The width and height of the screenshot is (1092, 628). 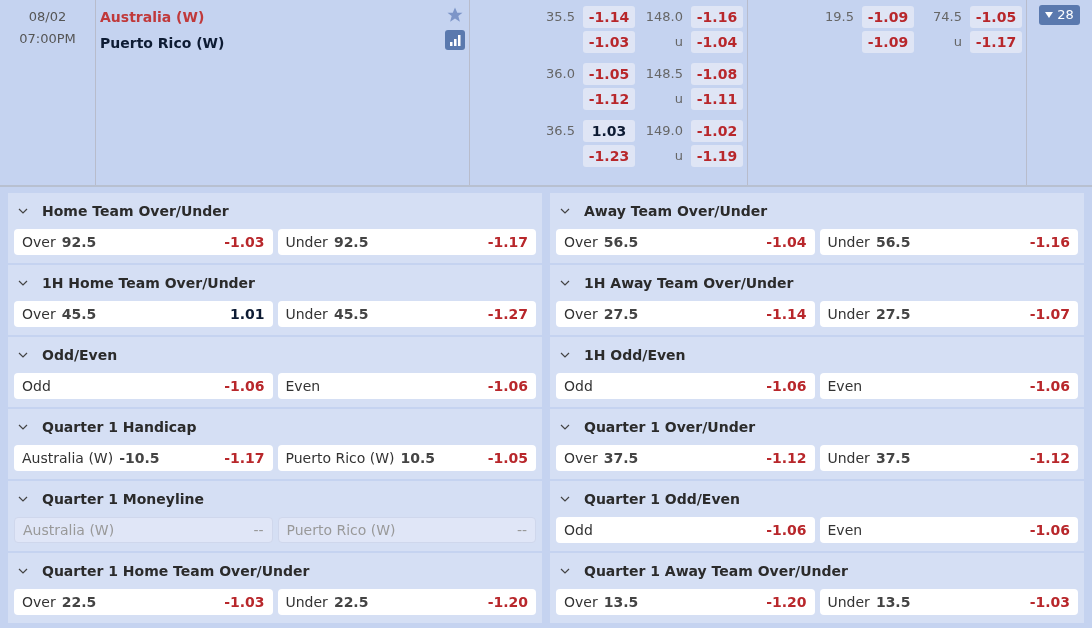 What do you see at coordinates (996, 42) in the screenshot?
I see `odds-button: -1.17` at bounding box center [996, 42].